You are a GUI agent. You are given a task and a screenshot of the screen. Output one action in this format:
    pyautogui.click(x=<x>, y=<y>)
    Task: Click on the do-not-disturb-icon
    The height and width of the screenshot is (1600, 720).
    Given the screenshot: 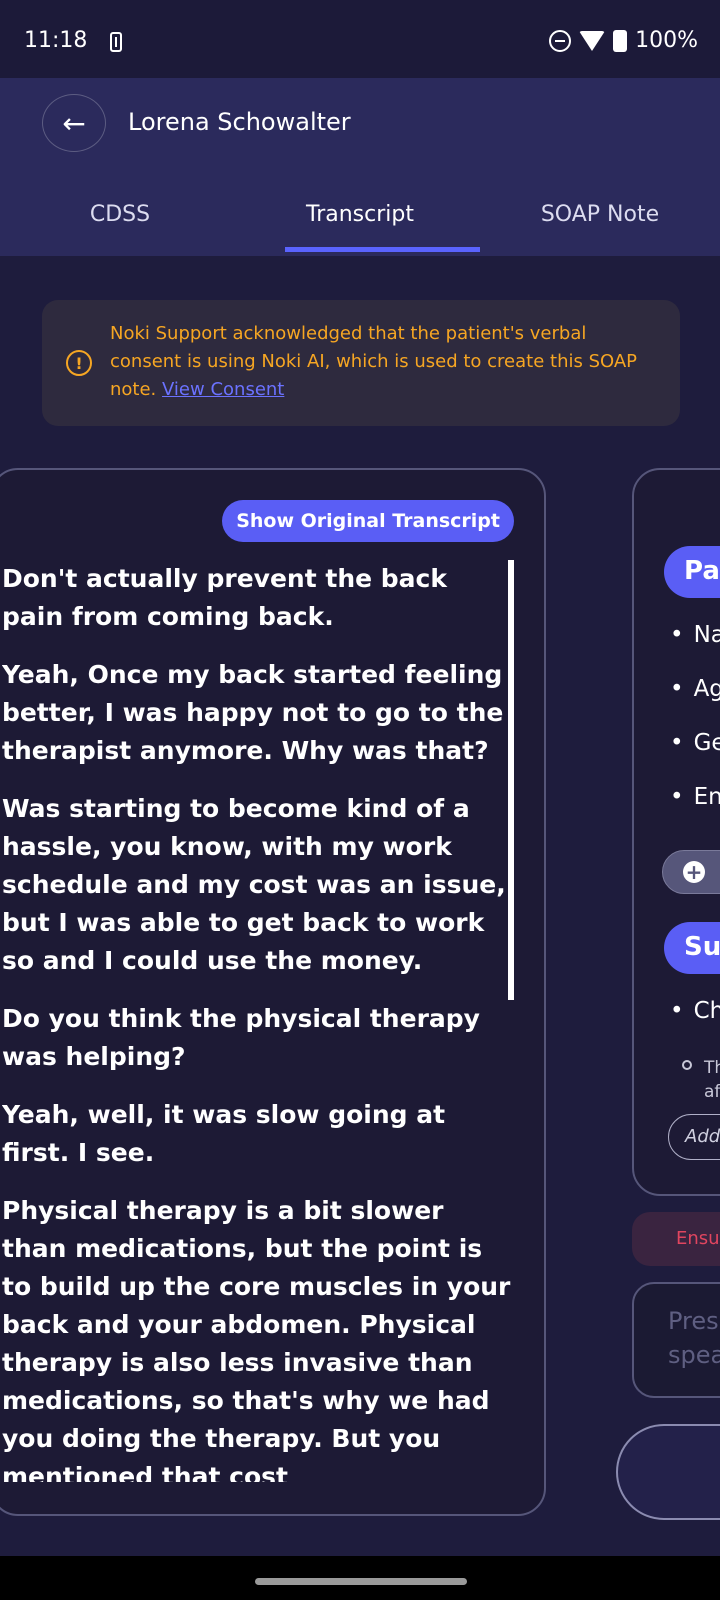 What is the action you would take?
    pyautogui.click(x=560, y=40)
    